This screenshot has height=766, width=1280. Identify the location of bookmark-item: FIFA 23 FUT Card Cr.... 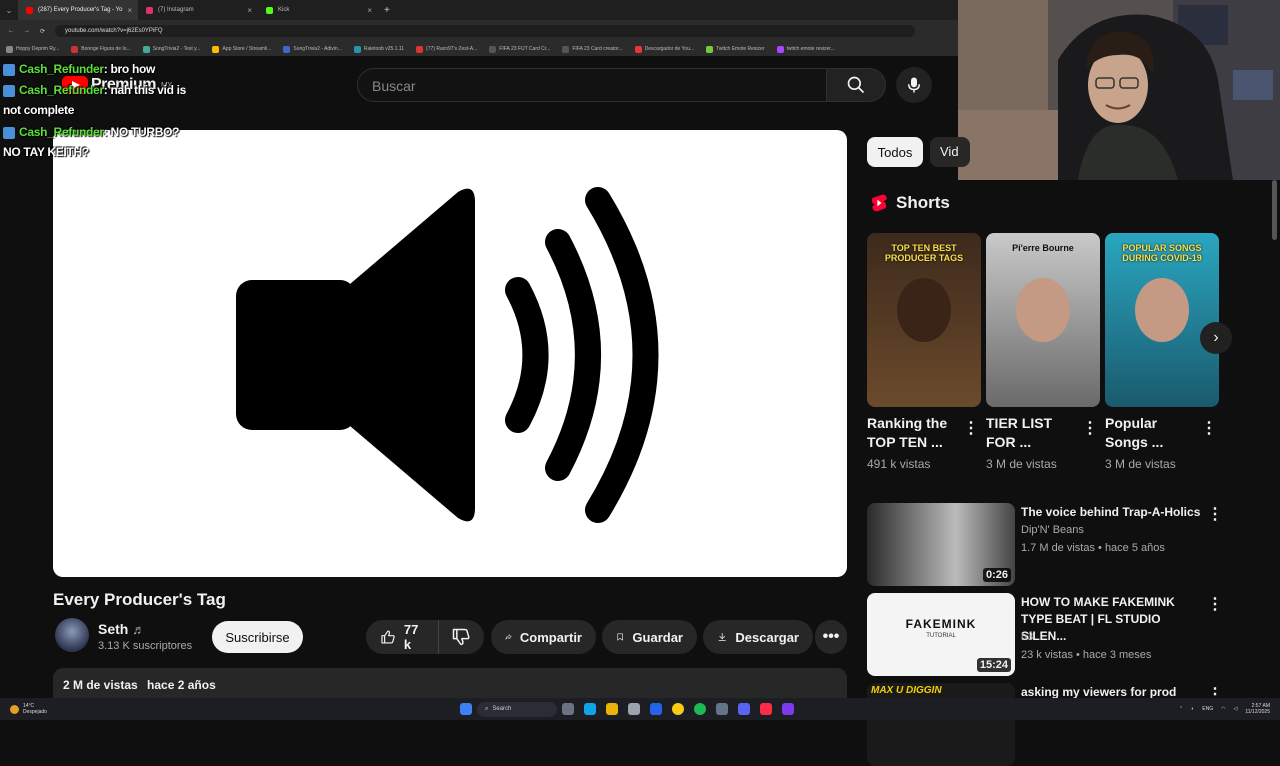
(519, 49).